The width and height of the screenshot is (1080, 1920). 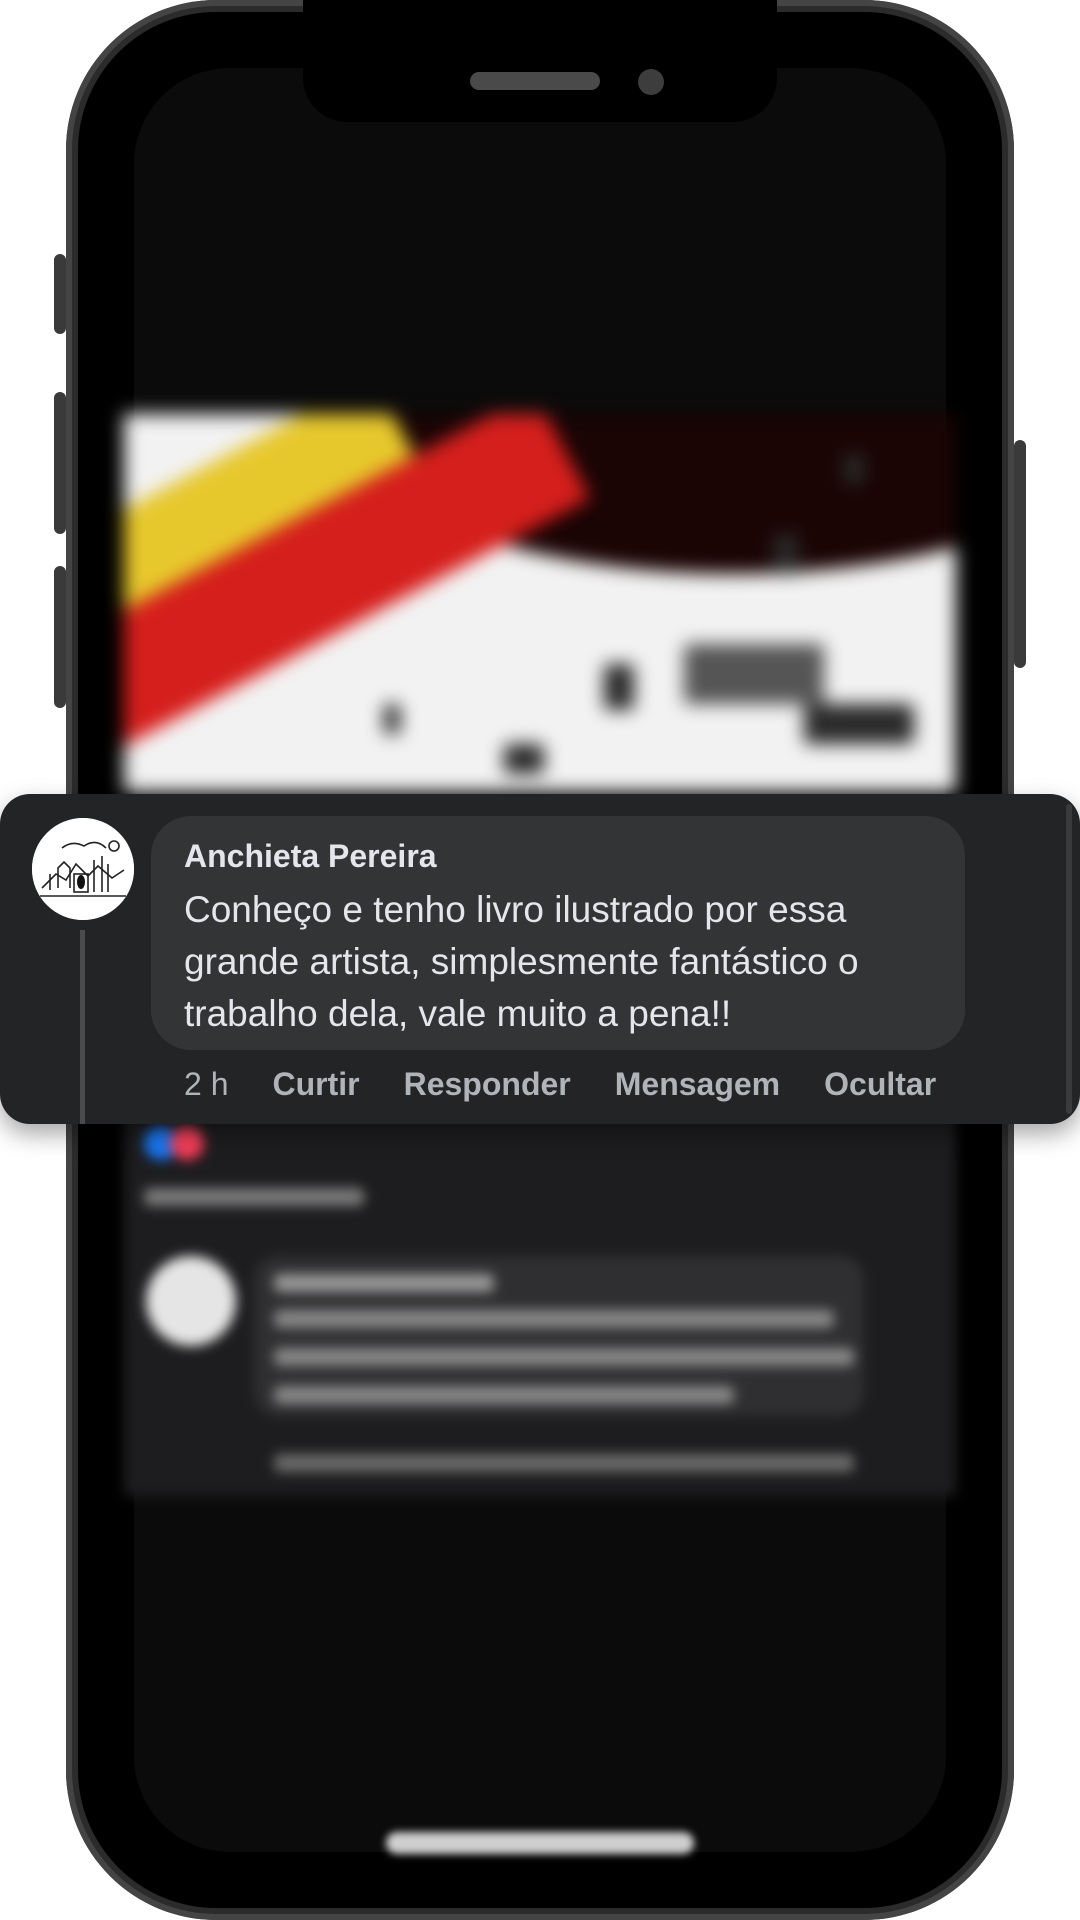 What do you see at coordinates (1020, 554) in the screenshot?
I see `power-button` at bounding box center [1020, 554].